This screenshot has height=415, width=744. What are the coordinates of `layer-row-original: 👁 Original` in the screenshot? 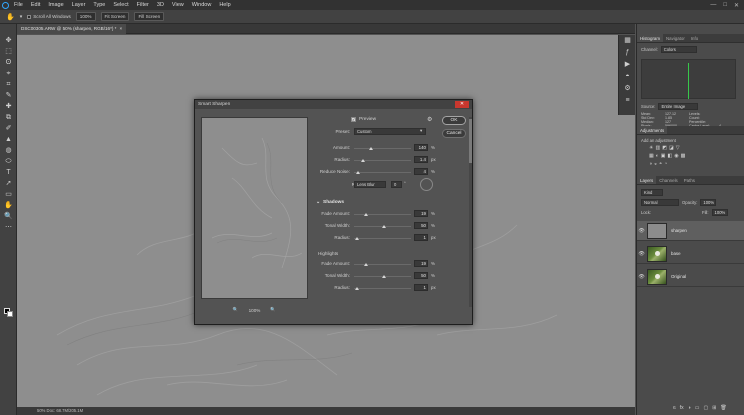 It's located at (690, 277).